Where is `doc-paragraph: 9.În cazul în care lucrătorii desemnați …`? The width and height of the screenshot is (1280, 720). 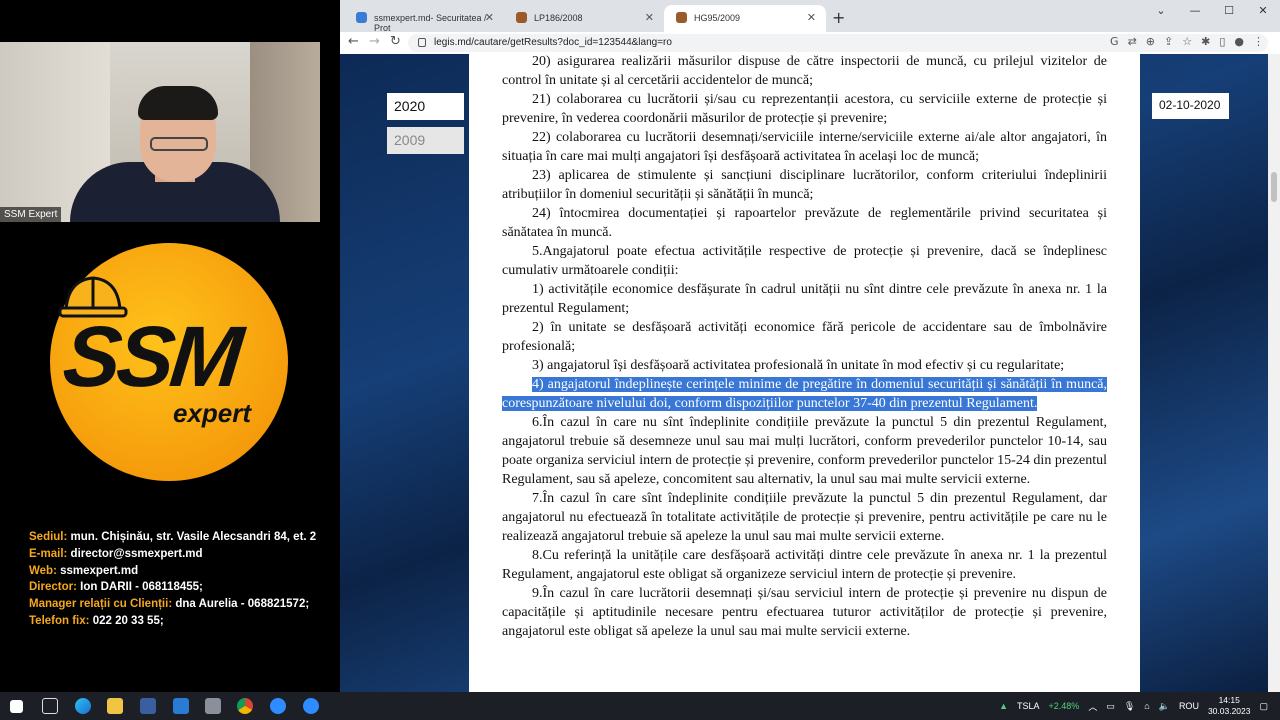 doc-paragraph: 9.În cazul în care lucrătorii desemnați … is located at coordinates (804, 612).